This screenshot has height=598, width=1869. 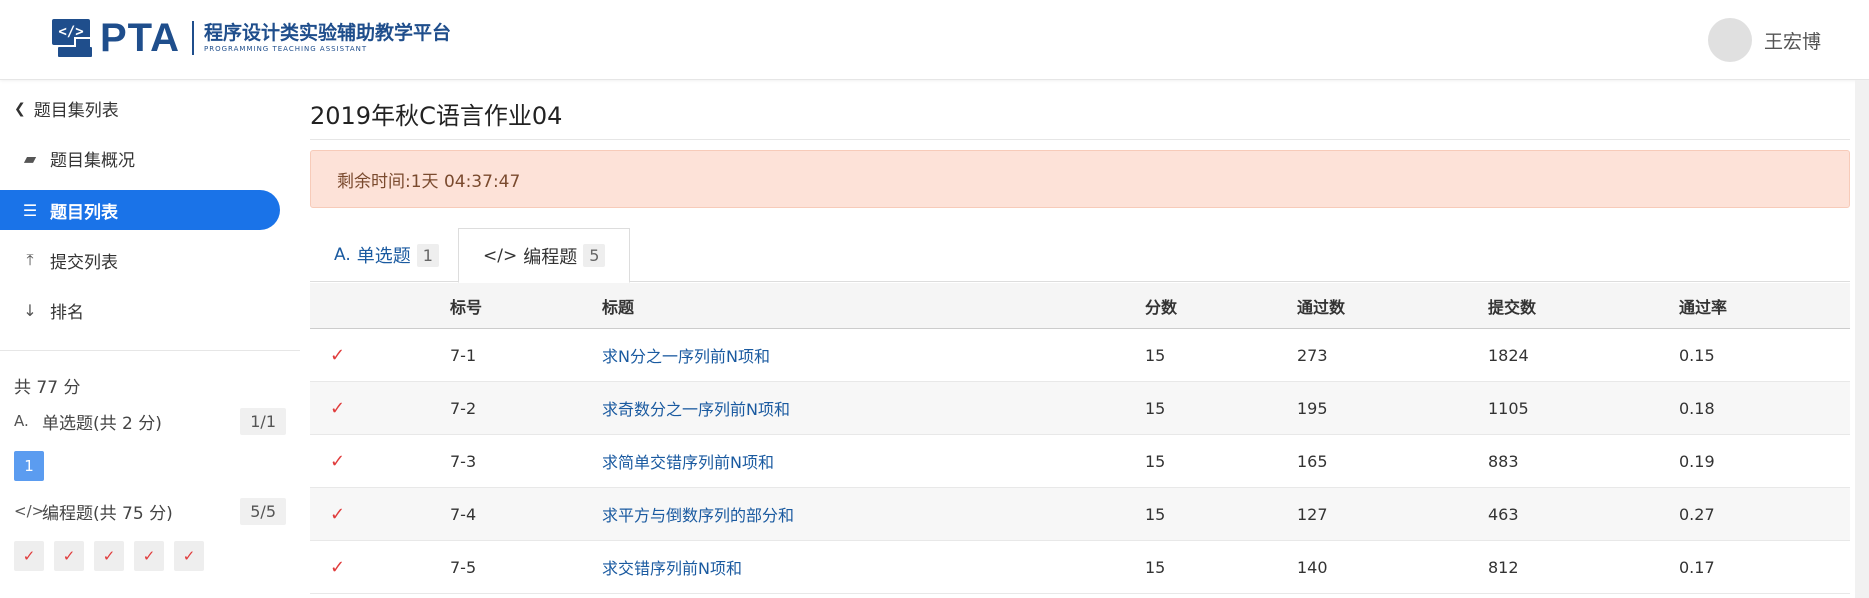 I want to click on section-programming: </> 编程题(共 75 分) 5/5, so click(x=150, y=511).